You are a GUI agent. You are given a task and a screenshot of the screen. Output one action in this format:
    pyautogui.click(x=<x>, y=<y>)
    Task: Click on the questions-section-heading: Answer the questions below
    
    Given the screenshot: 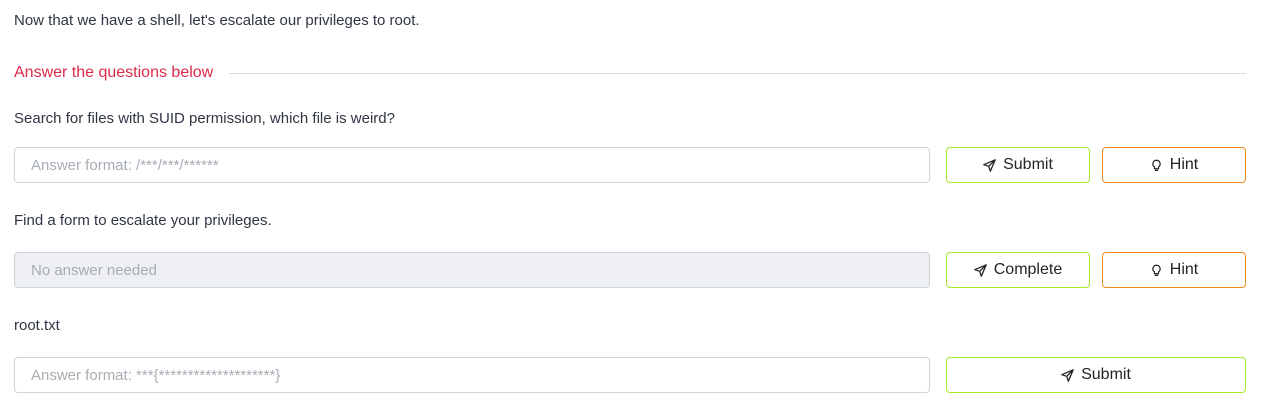 What is the action you would take?
    pyautogui.click(x=630, y=73)
    